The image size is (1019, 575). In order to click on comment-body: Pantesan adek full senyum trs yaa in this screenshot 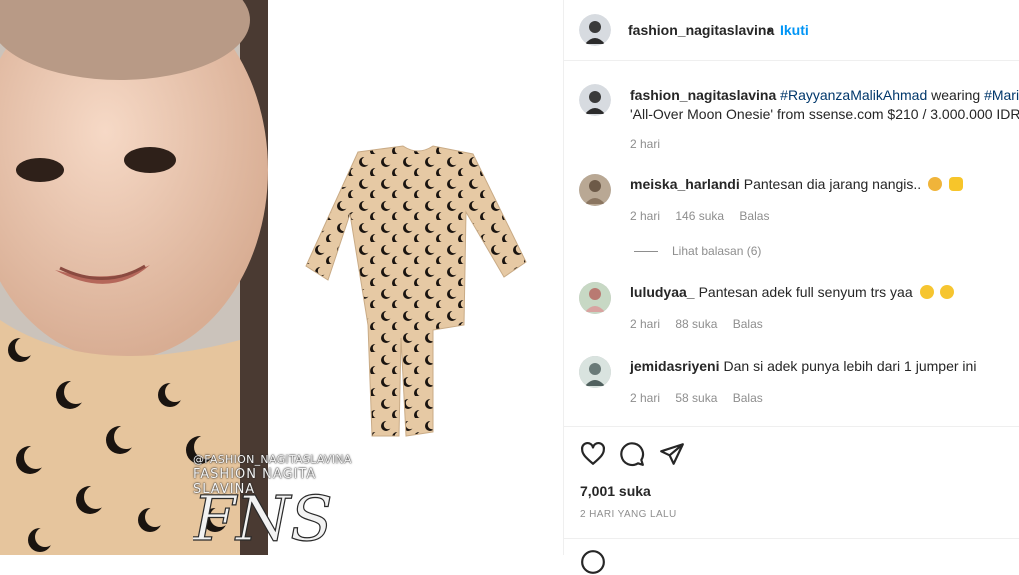, I will do `click(805, 292)`.